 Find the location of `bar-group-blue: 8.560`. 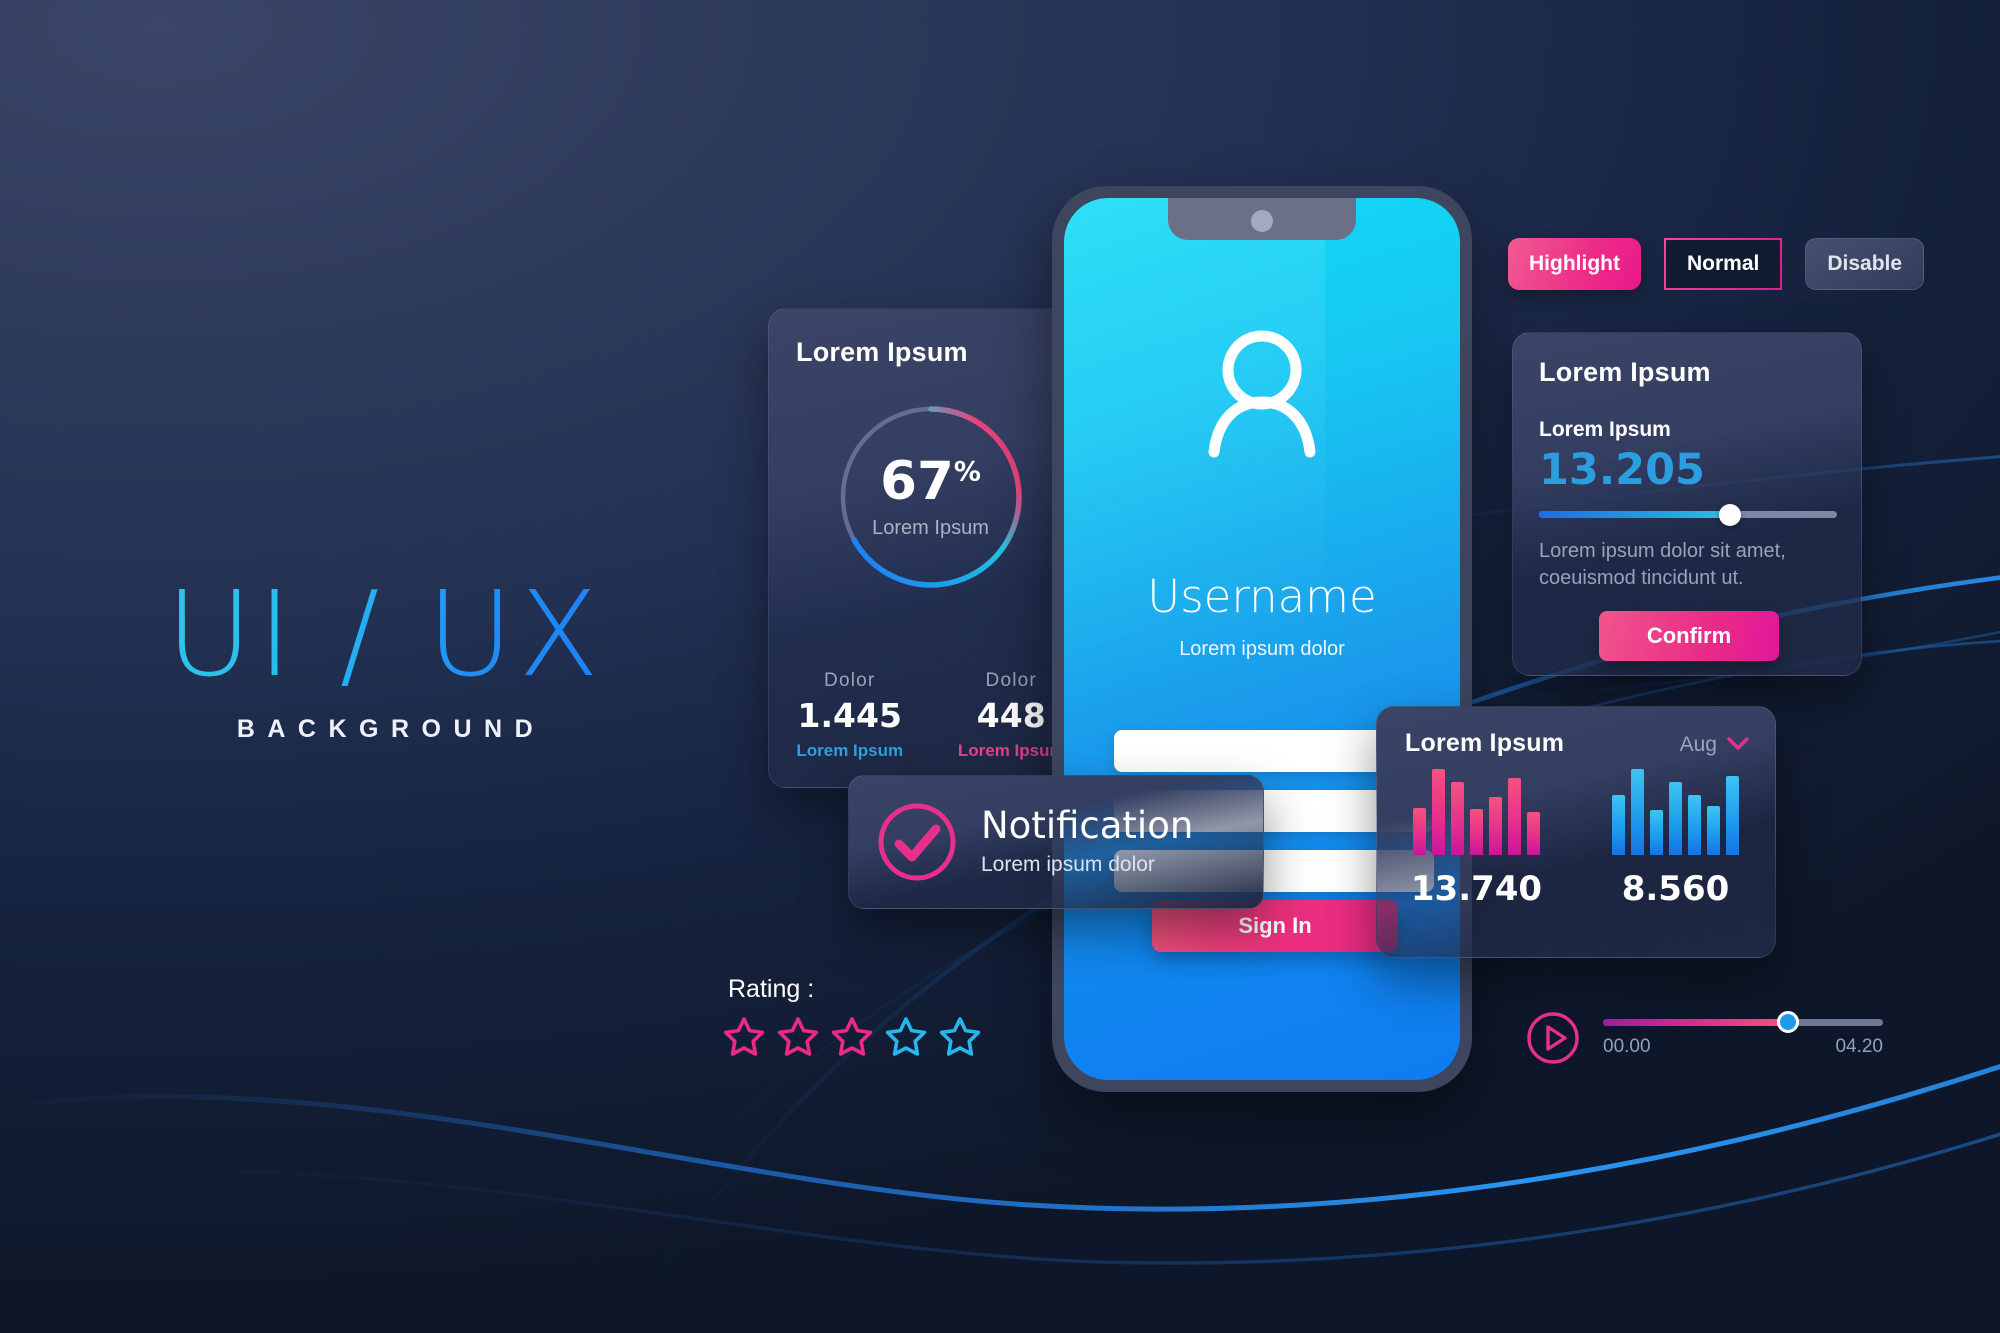

bar-group-blue: 8.560 is located at coordinates (1675, 839).